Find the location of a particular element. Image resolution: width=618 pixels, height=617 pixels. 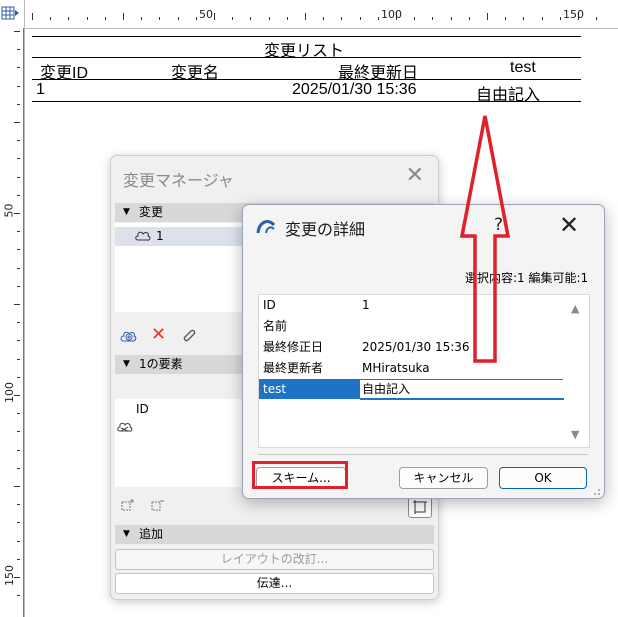

up-arrow-annotation is located at coordinates (485, 239).